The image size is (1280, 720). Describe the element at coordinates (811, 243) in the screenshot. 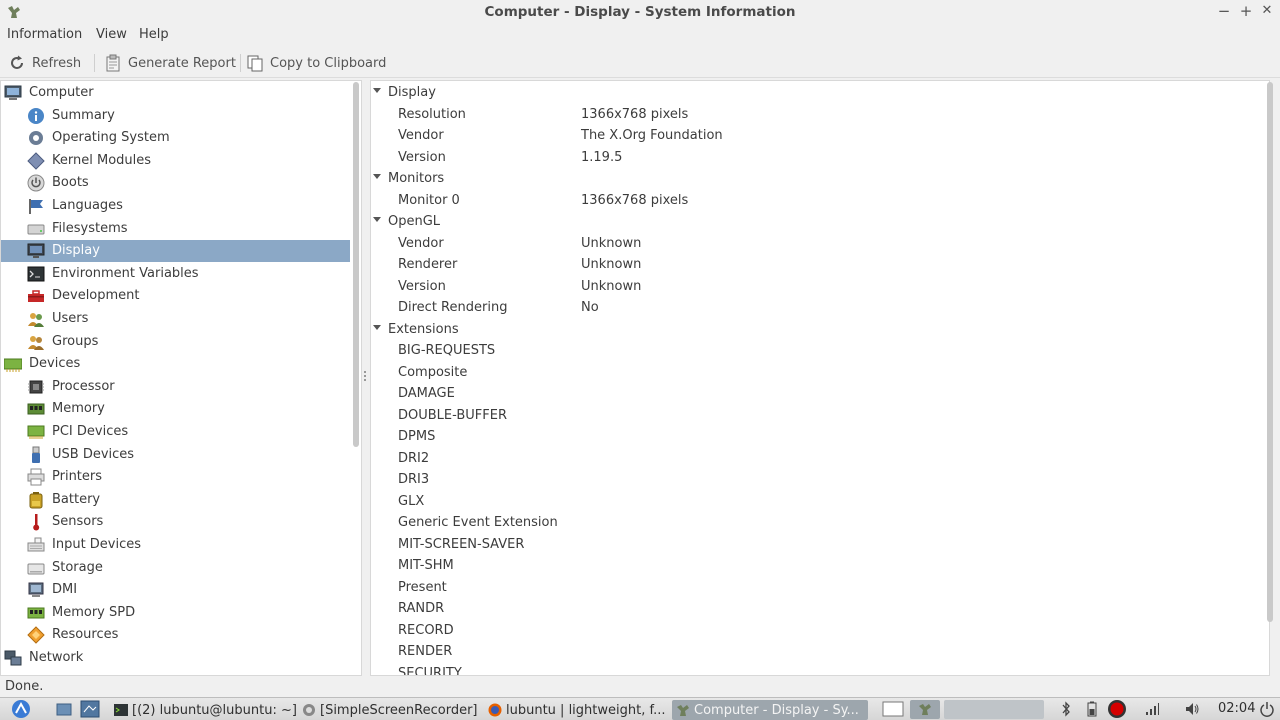

I see `info-row: Vendor Unknown` at that location.